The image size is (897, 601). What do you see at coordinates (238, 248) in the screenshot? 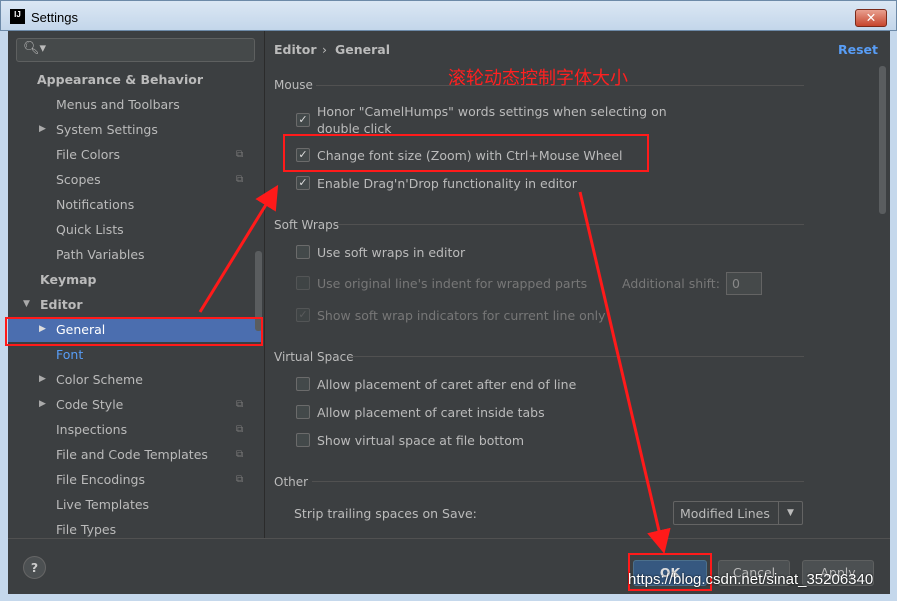
I see `arrow-to-zoom` at bounding box center [238, 248].